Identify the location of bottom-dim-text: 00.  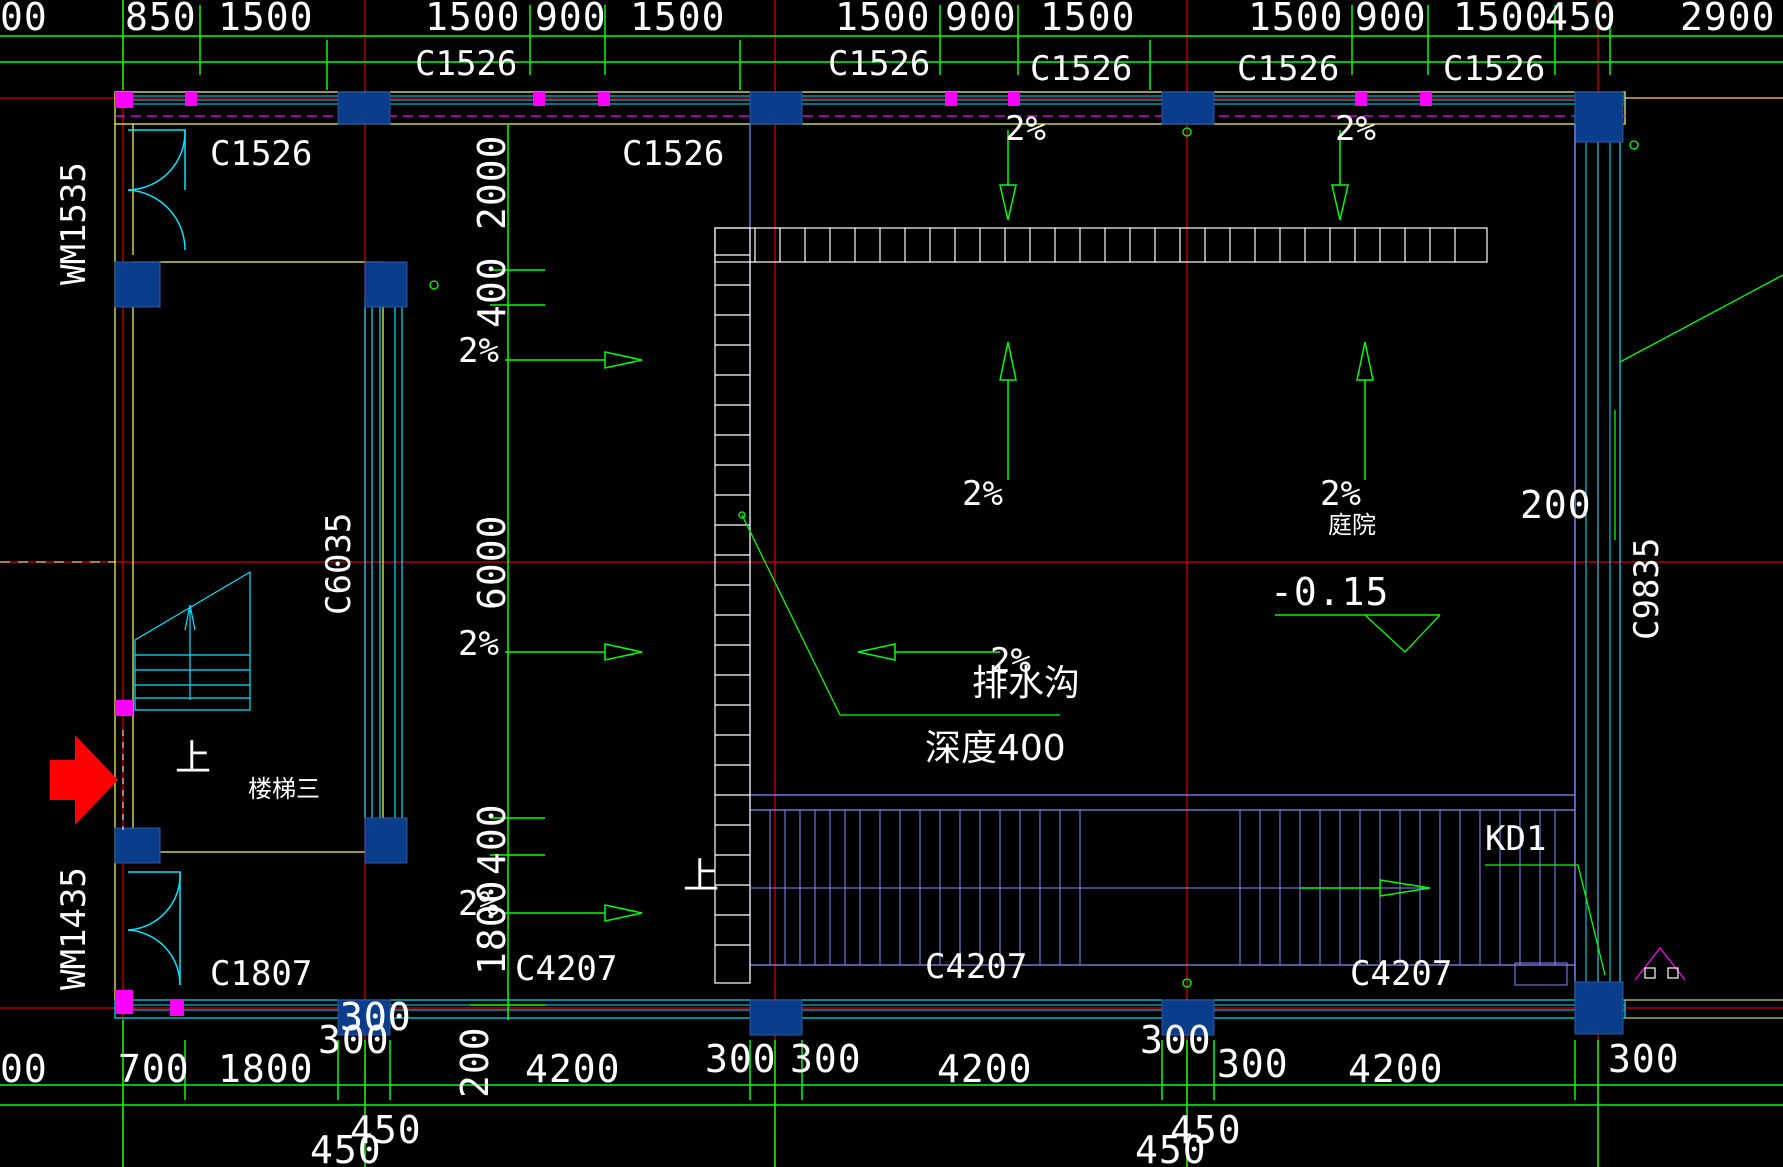
(24, 1069).